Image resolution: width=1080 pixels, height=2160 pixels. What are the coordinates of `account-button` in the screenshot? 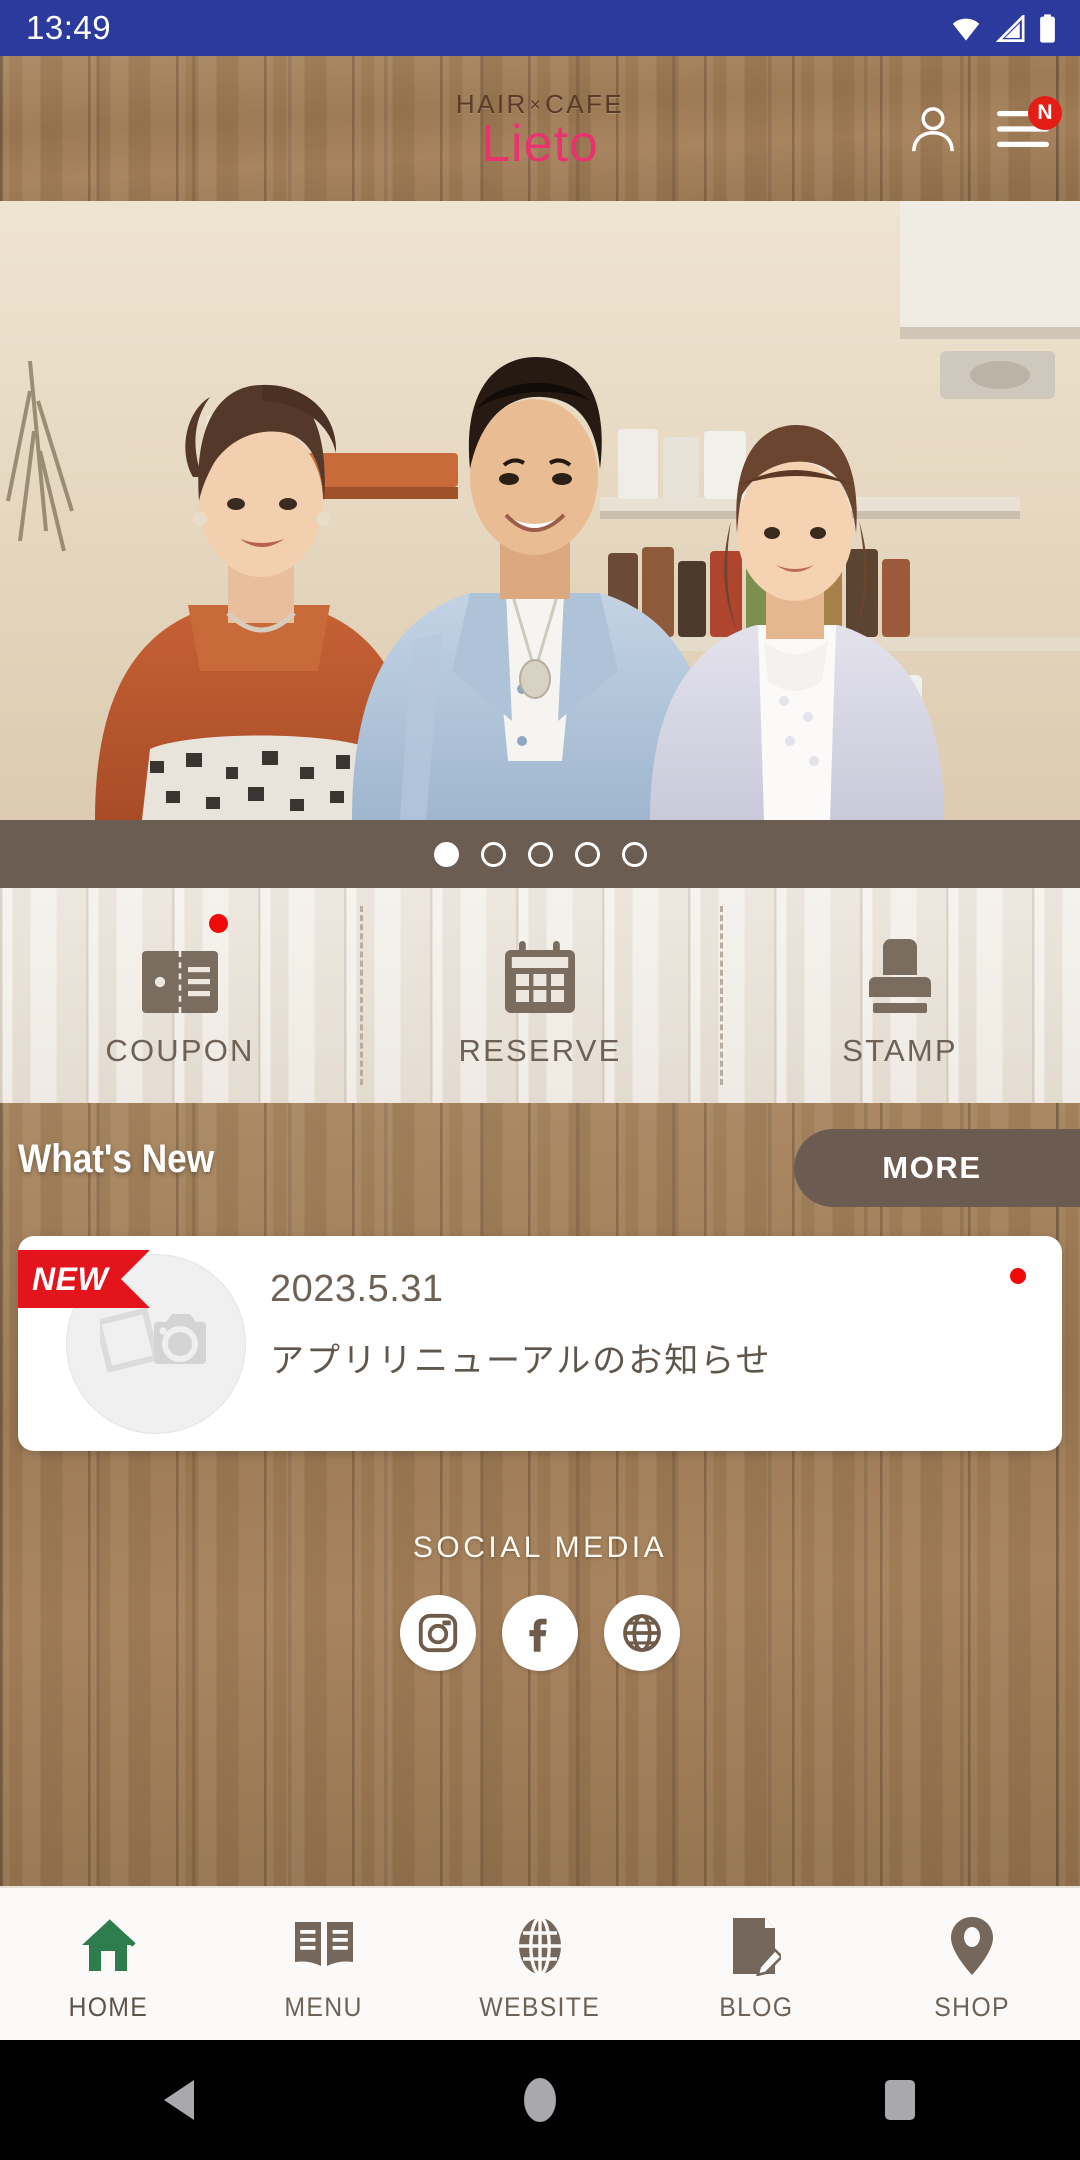 It's located at (933, 129).